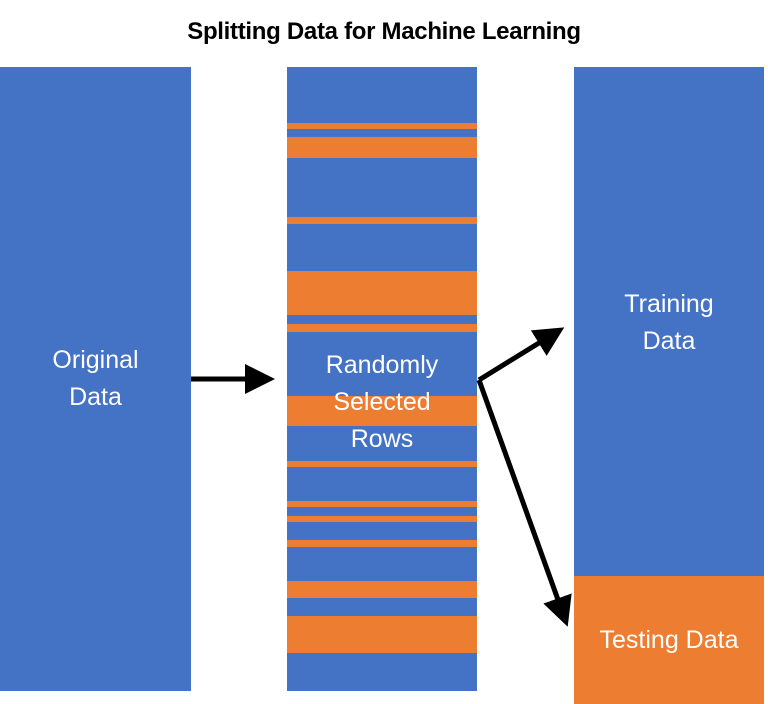 This screenshot has width=768, height=704. Describe the element at coordinates (669, 323) in the screenshot. I see `training-data-label: Training Data` at that location.